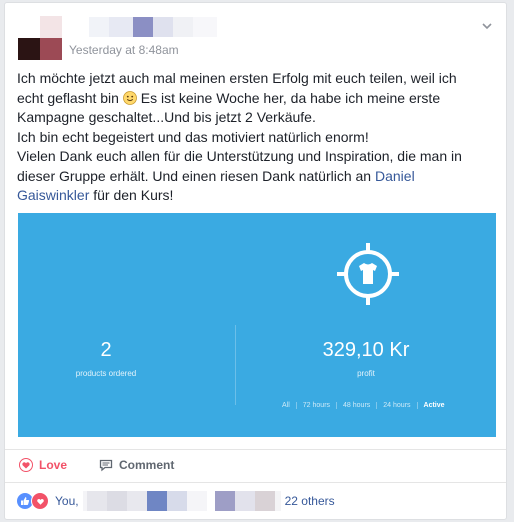  Describe the element at coordinates (310, 501) in the screenshot. I see `reactors-others-link: 22 others` at that location.